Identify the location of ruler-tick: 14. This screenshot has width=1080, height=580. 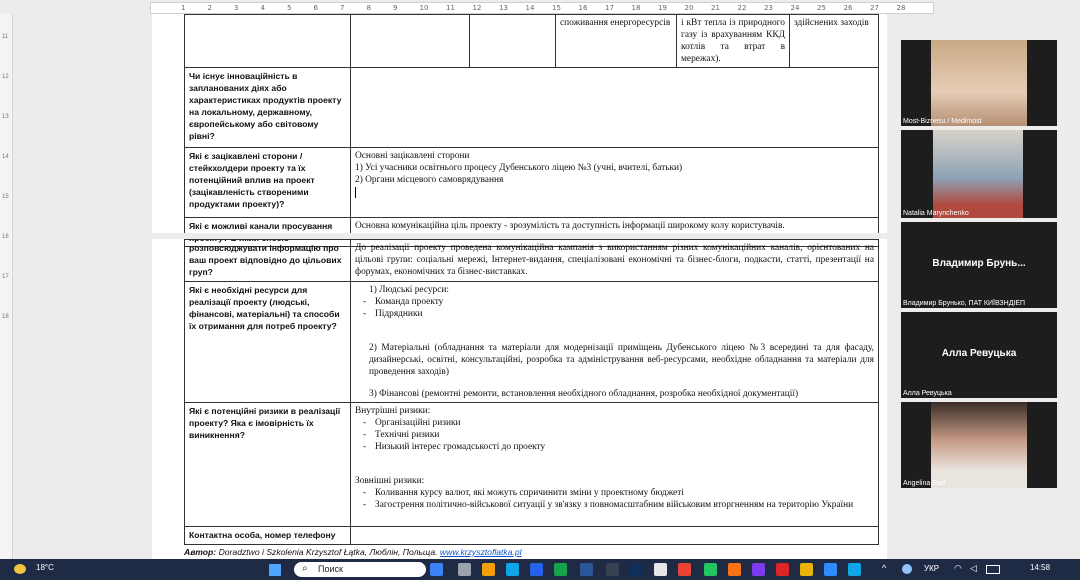
(530, 8).